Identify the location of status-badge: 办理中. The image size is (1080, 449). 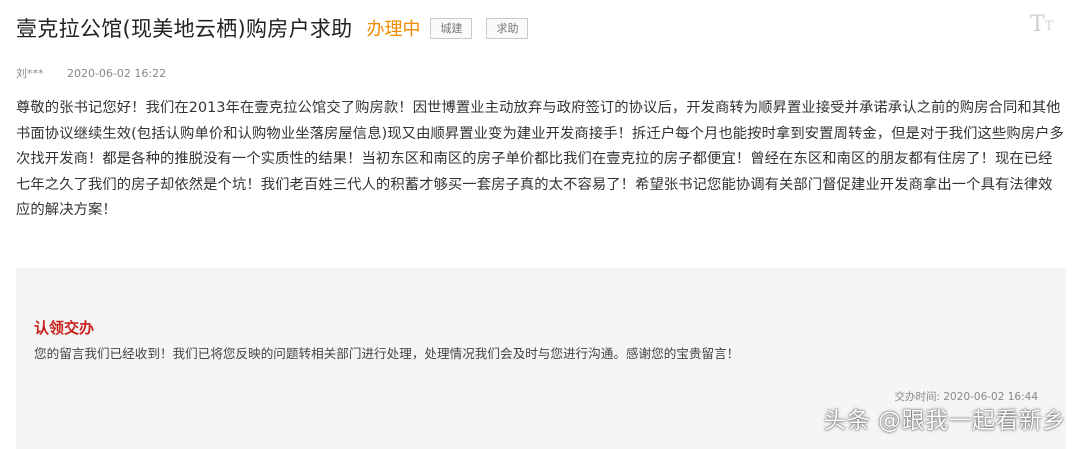
(393, 29).